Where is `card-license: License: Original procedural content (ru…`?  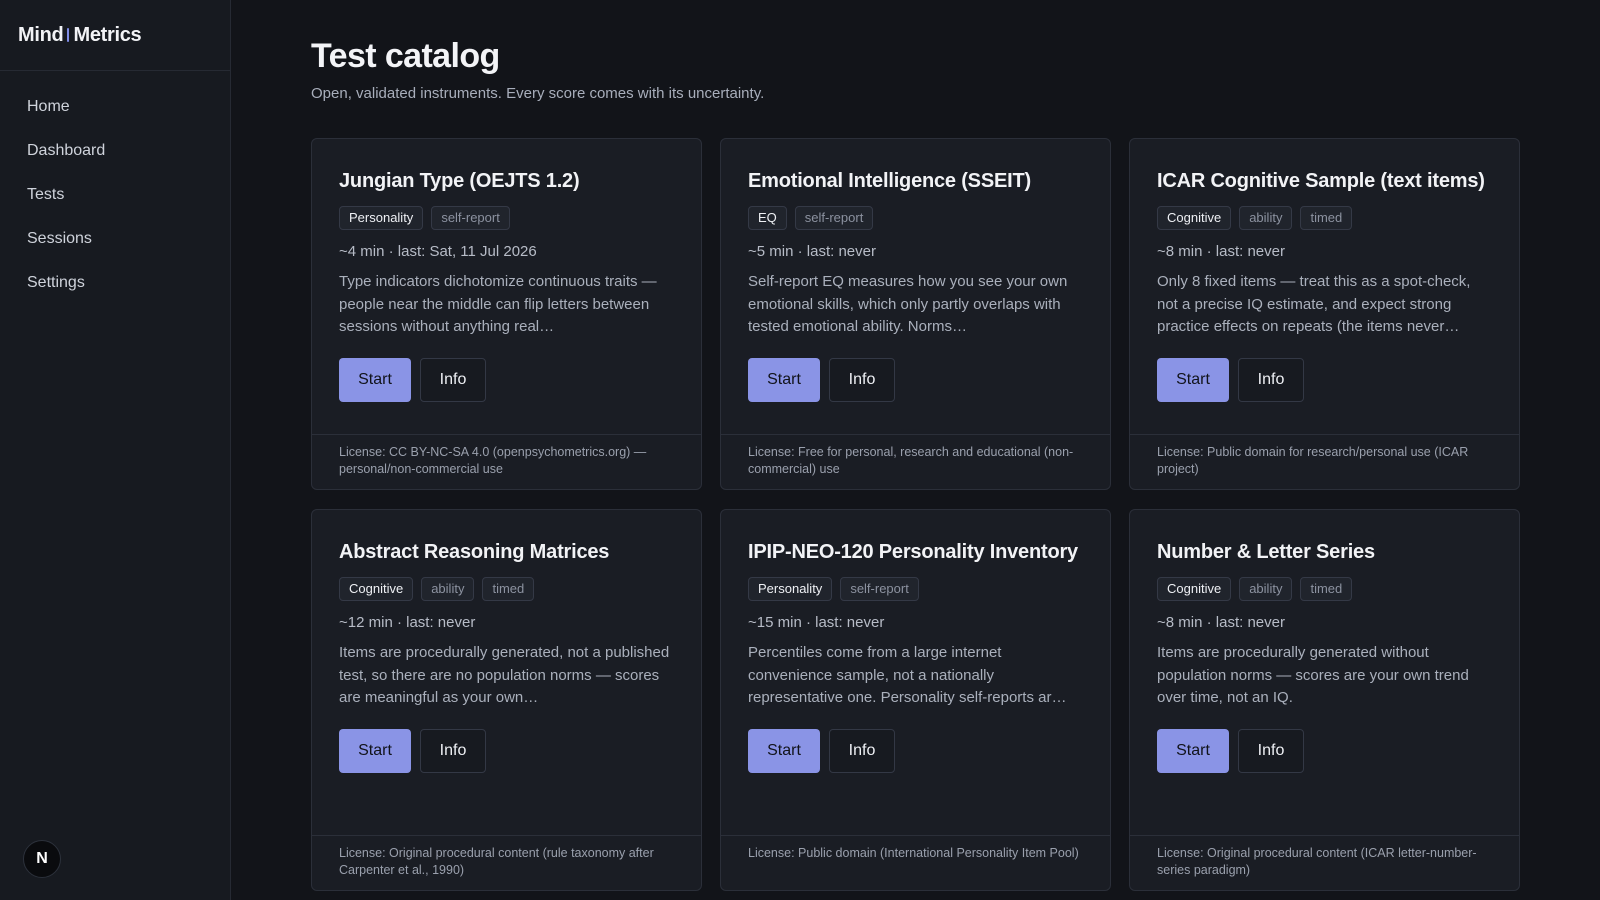
card-license: License: Original procedural content (ru… is located at coordinates (506, 862).